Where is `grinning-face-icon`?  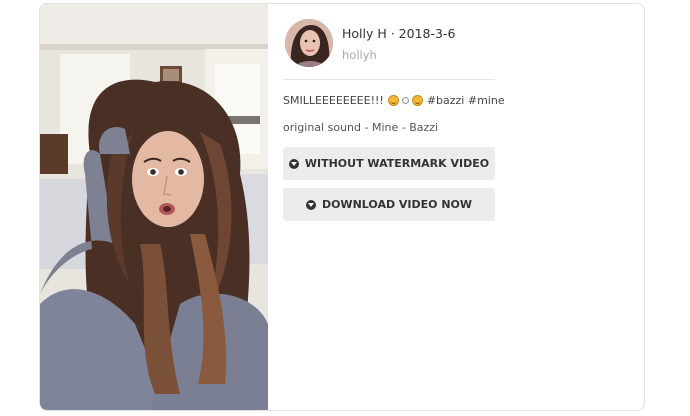 grinning-face-icon is located at coordinates (393, 100).